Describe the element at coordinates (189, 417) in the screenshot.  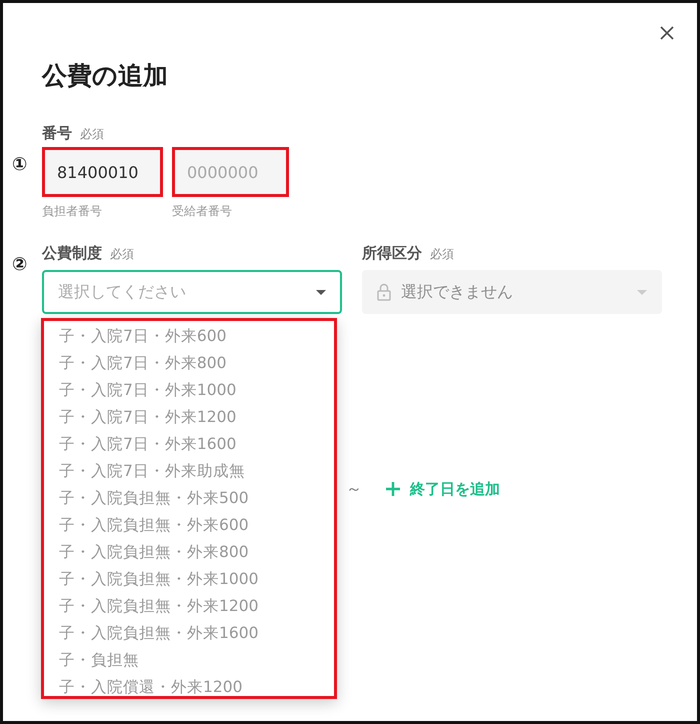
I see `dropdown-option: 子・入院7日・外来1200` at that location.